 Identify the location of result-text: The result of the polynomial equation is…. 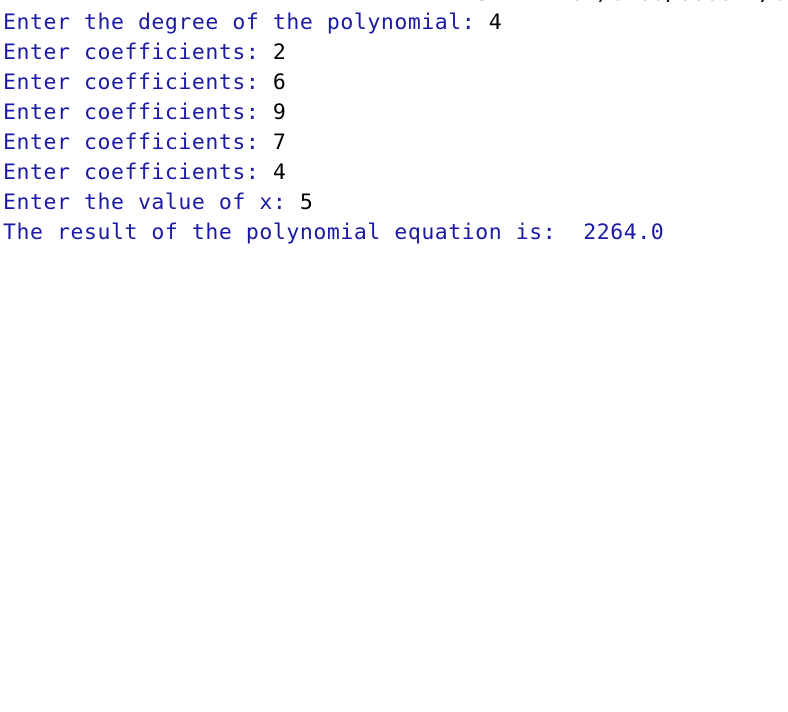
(334, 232).